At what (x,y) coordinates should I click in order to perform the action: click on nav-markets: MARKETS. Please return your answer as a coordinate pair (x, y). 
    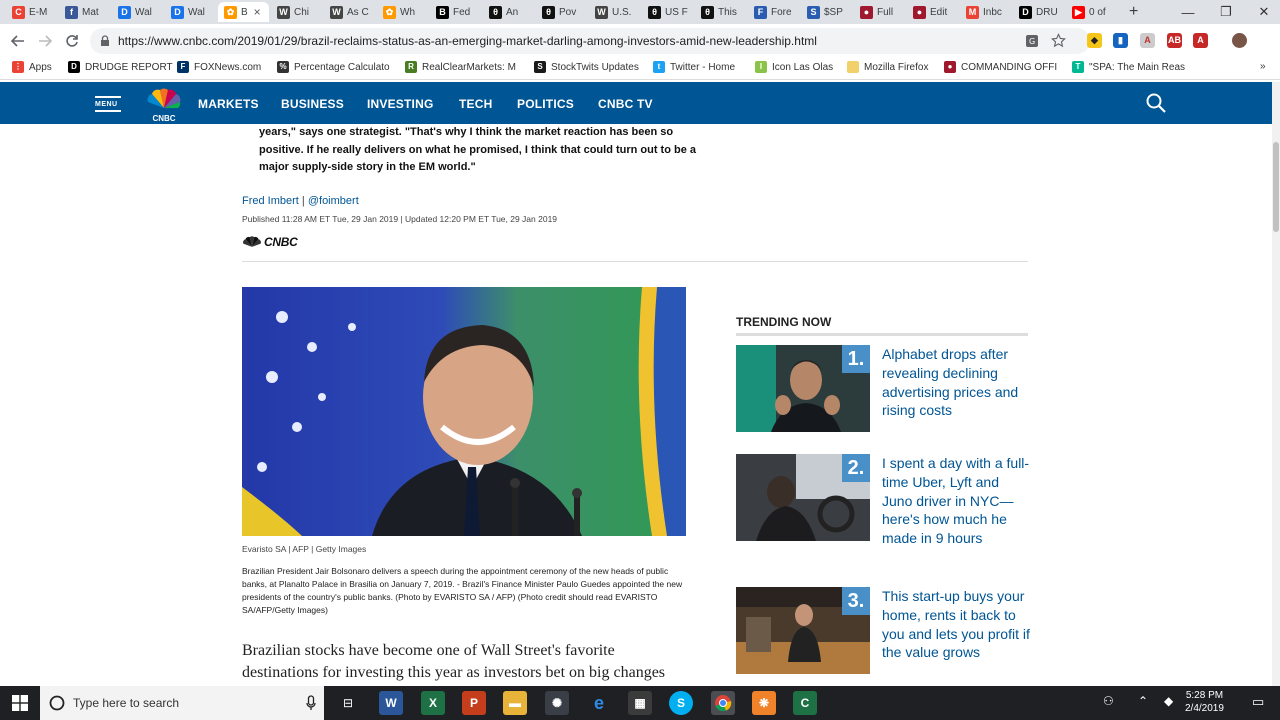
    Looking at the image, I should click on (228, 104).